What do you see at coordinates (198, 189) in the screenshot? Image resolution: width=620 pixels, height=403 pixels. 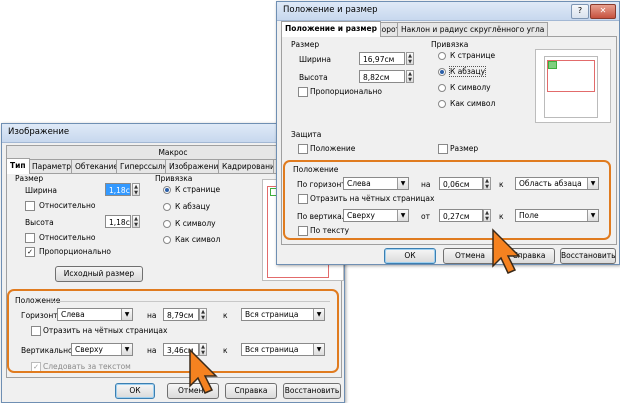 I see `anchor-page-label: К странице` at bounding box center [198, 189].